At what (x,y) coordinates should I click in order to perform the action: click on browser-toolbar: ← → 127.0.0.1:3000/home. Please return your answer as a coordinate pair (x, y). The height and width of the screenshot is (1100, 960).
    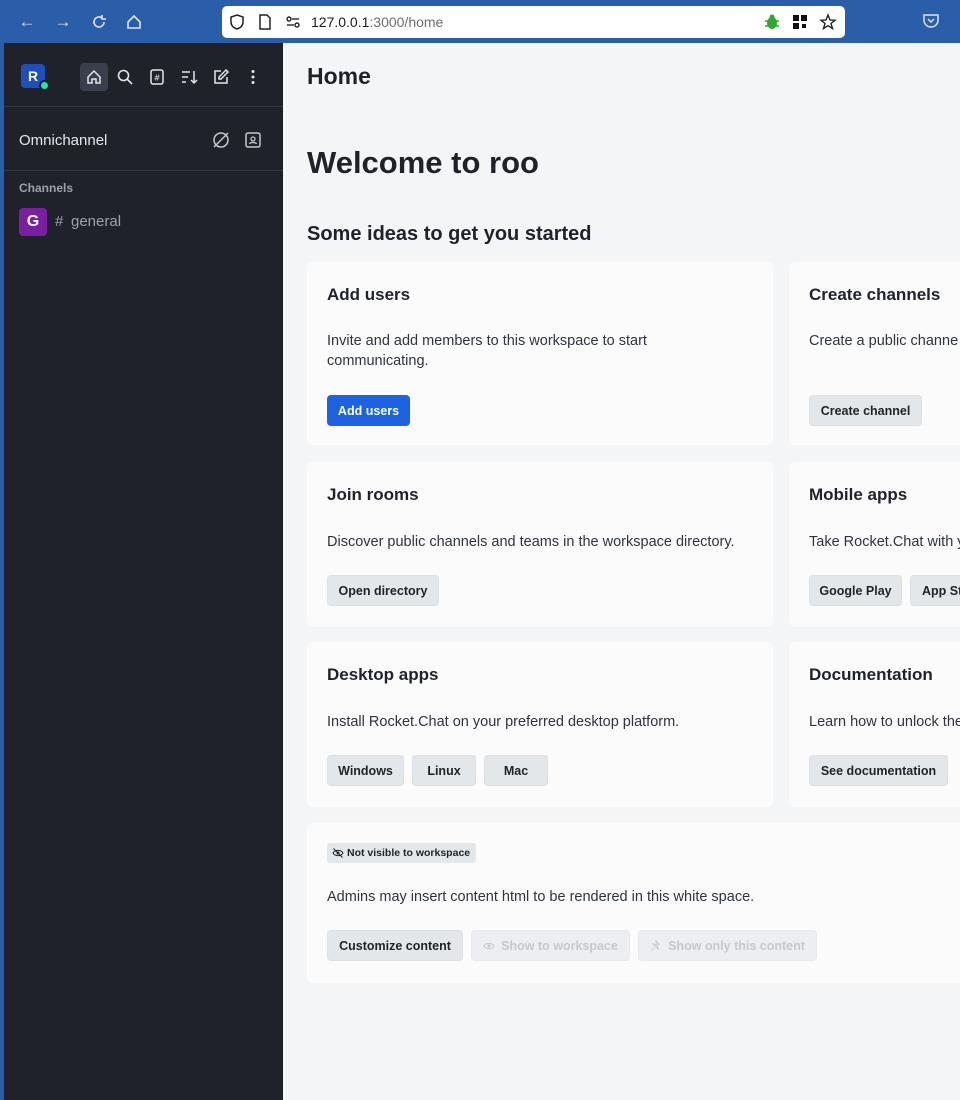
    Looking at the image, I should click on (480, 21).